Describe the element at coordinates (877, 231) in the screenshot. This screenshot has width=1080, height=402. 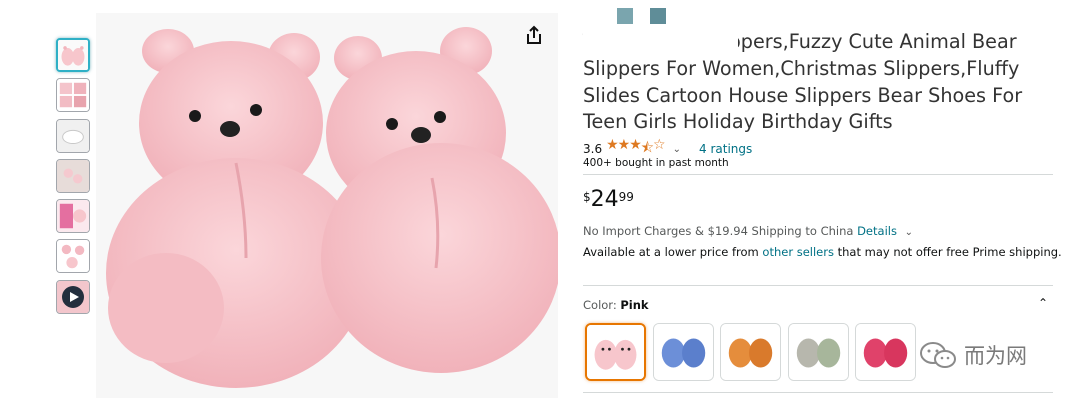
I see `details-link: Details` at that location.